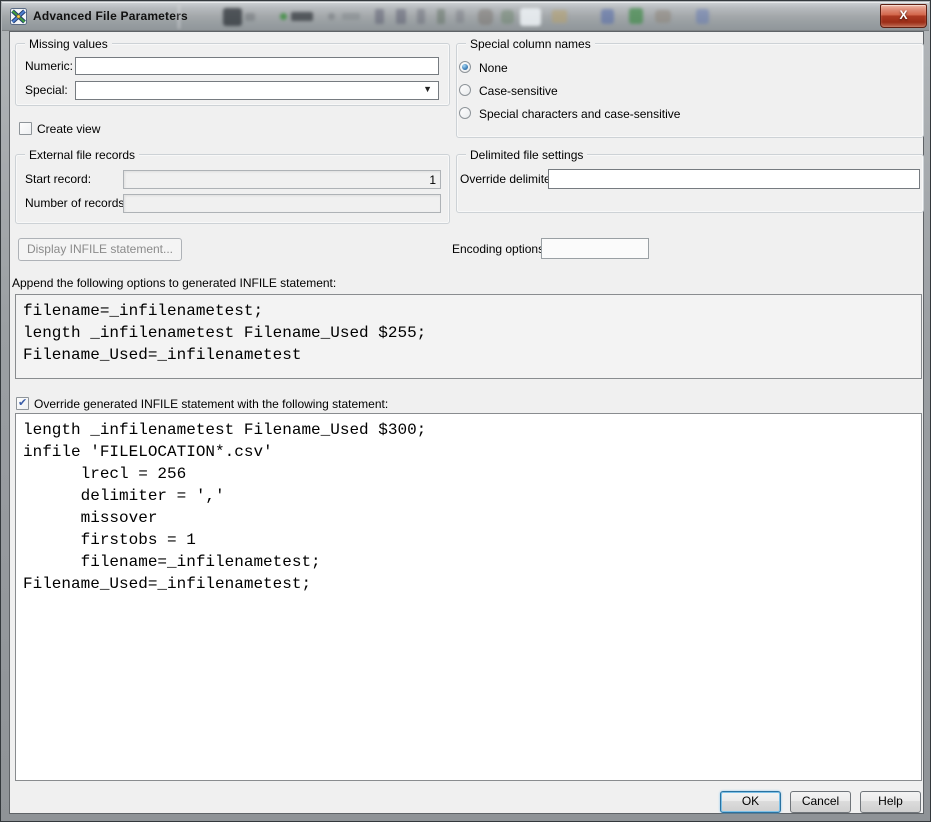 This screenshot has height=822, width=931. Describe the element at coordinates (530, 44) in the screenshot. I see `group-special-column-names-label: Special column names` at that location.